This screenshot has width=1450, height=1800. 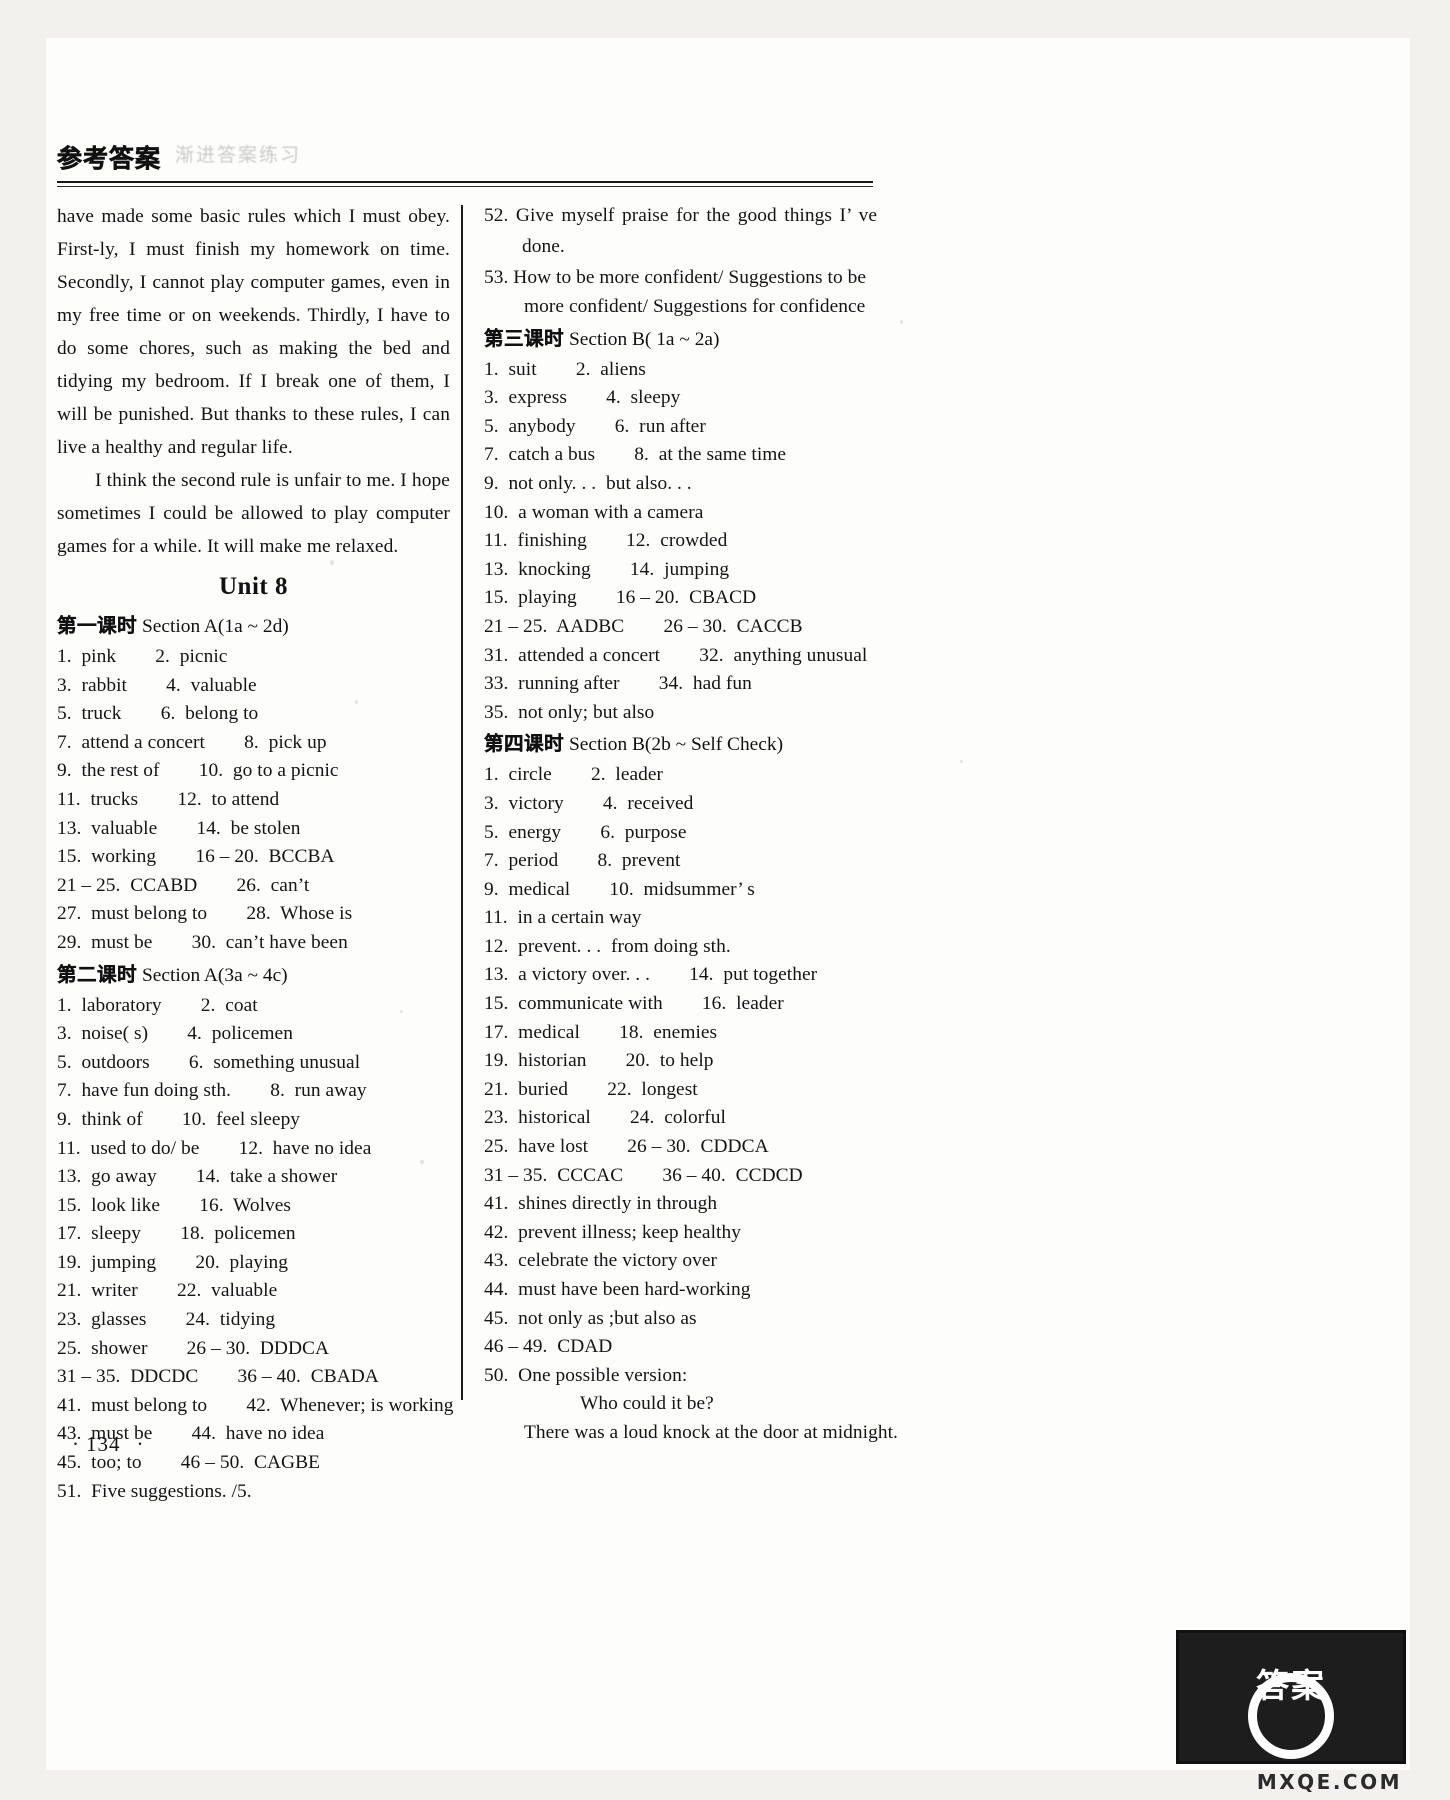 I want to click on answer-line: 3. noise( s) 4. policemen, so click(x=175, y=1034).